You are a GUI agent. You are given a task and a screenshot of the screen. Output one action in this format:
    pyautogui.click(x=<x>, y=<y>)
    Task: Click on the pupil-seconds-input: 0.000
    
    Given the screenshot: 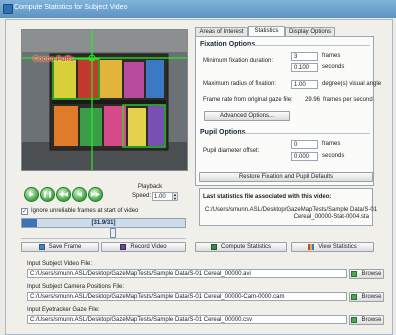 What is the action you would take?
    pyautogui.click(x=304, y=156)
    